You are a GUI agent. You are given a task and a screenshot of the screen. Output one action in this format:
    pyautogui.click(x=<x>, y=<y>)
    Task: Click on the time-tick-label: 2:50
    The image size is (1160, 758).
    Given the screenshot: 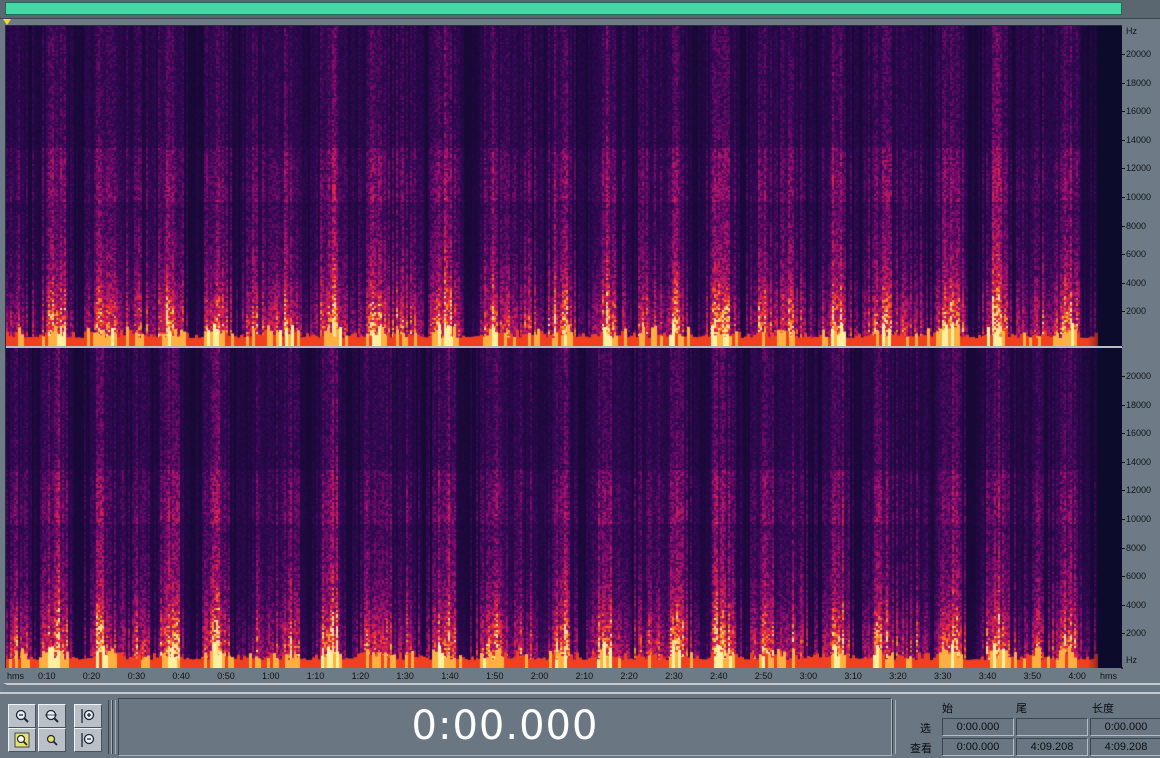 What is the action you would take?
    pyautogui.click(x=763, y=676)
    